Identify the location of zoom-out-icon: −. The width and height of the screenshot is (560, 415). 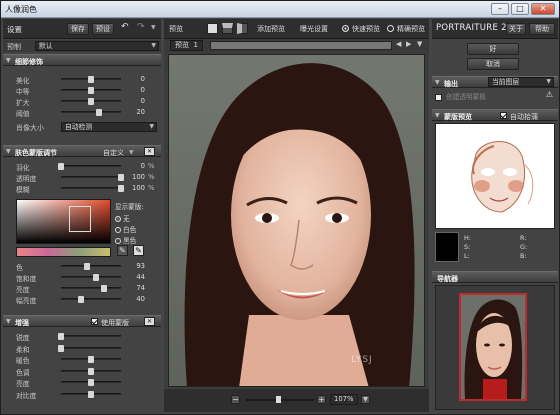
(235, 399).